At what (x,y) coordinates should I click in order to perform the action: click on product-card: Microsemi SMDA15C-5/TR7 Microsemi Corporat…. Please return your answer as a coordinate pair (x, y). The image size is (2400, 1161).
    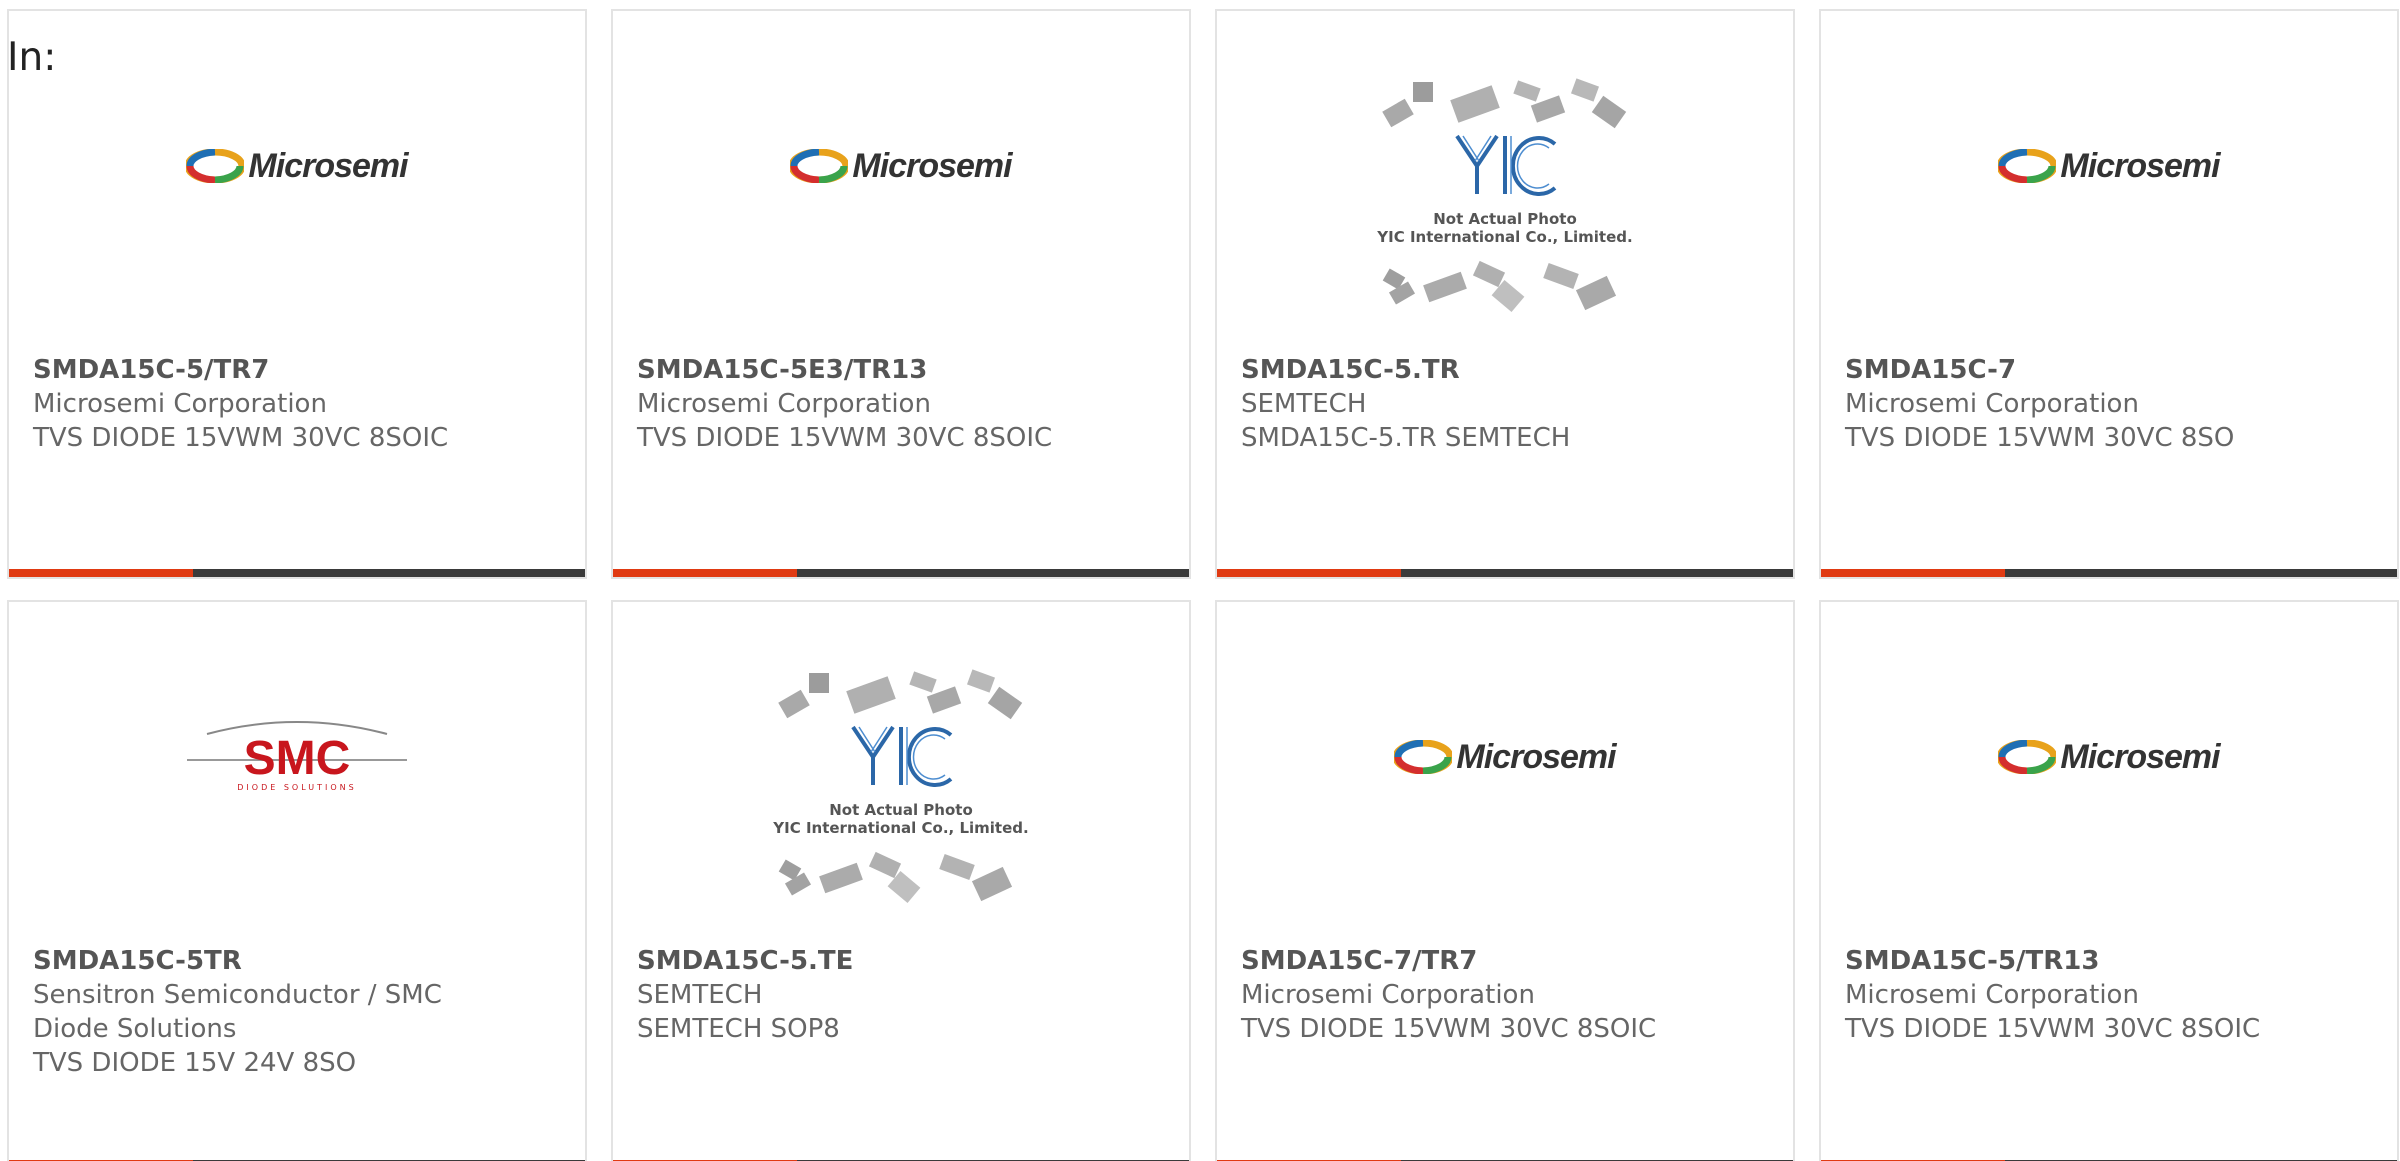
    Looking at the image, I should click on (297, 294).